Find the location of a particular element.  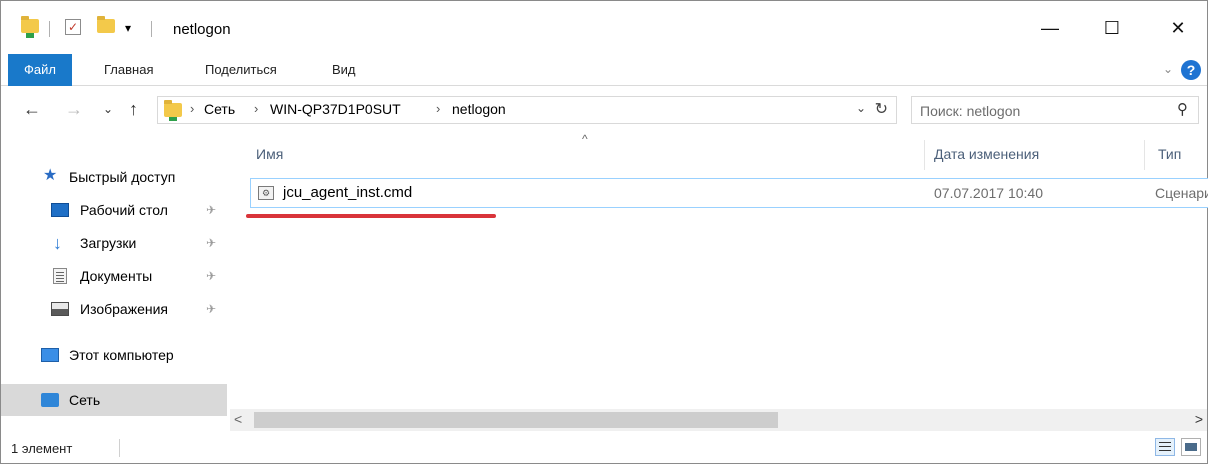

star-icon: ★ is located at coordinates (50, 175).